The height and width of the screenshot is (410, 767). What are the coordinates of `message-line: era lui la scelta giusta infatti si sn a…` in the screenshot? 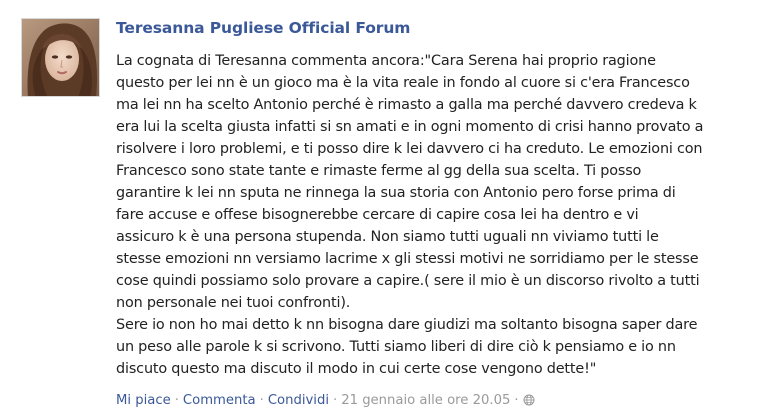 It's located at (410, 127).